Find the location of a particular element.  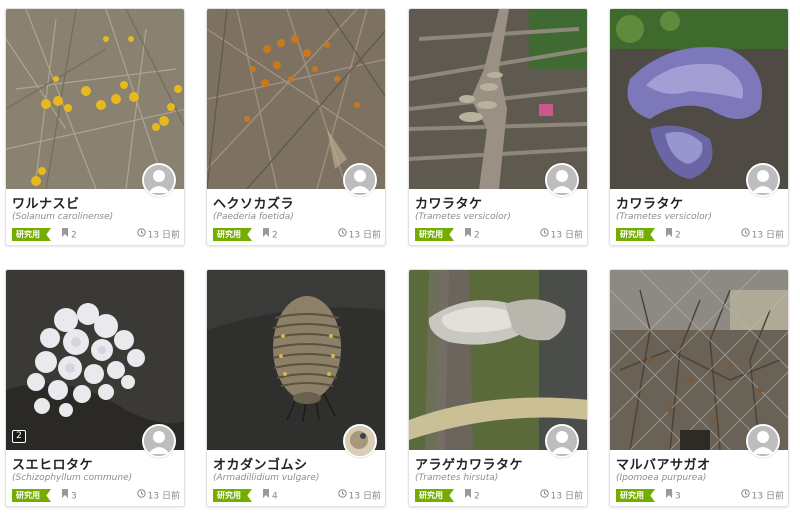

observation-card: マルバアサガオ (Ipomoea purpurea) 研究用 3 13 日前 is located at coordinates (699, 388).